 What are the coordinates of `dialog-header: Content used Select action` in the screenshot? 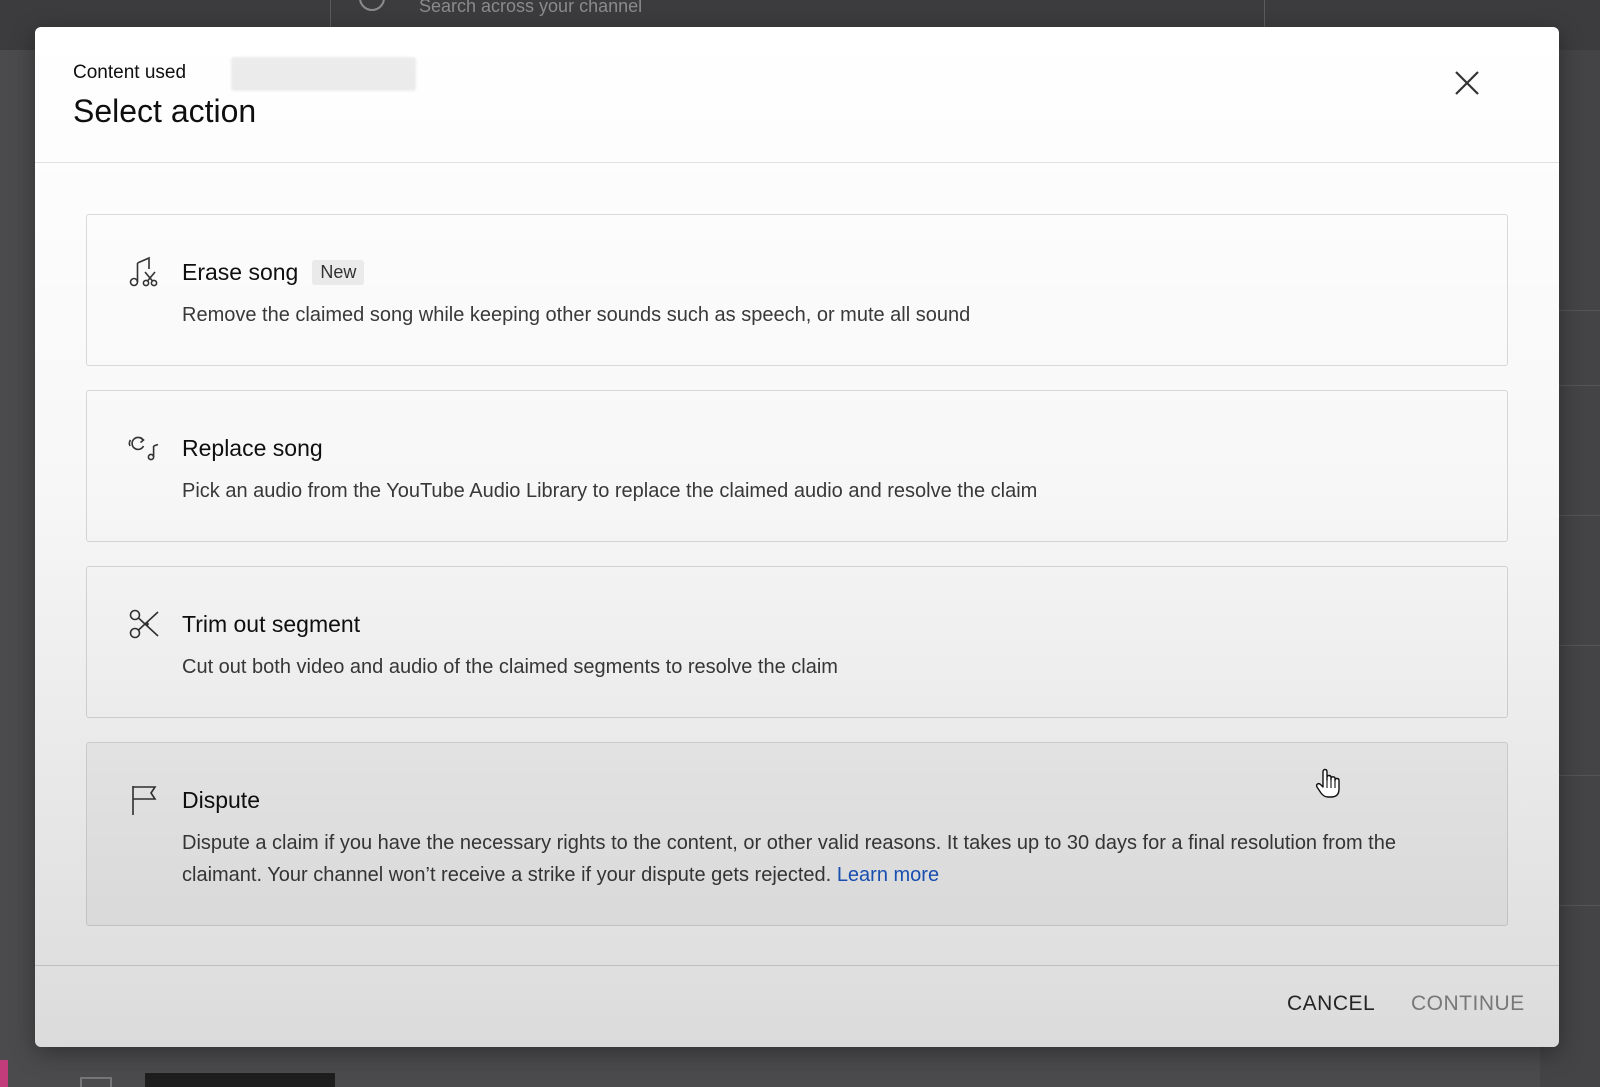 It's located at (797, 95).